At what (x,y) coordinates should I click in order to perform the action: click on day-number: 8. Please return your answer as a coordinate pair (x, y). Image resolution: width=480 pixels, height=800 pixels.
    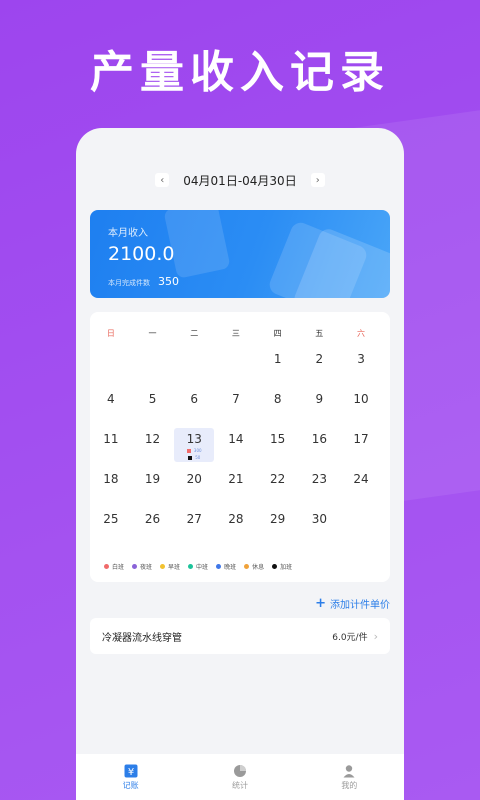
    Looking at the image, I should click on (277, 399).